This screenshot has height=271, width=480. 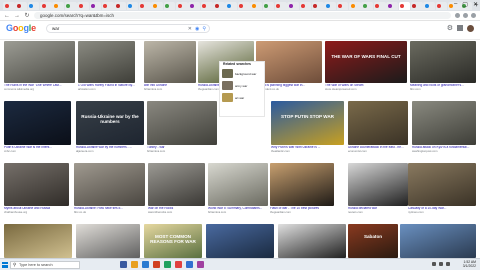 What do you see at coordinates (441, 264) in the screenshot?
I see `volume-icon` at bounding box center [441, 264].